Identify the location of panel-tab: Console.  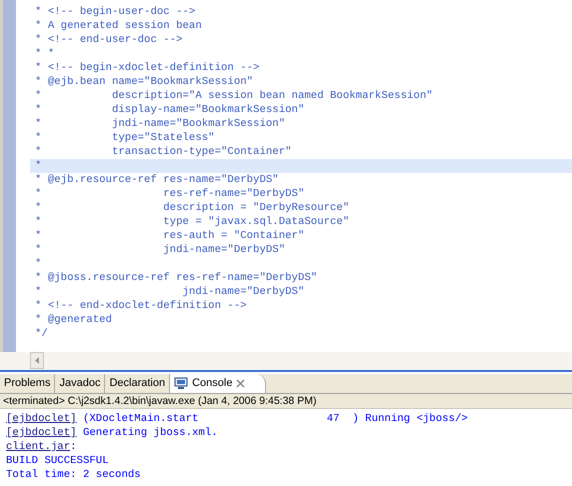
(218, 383).